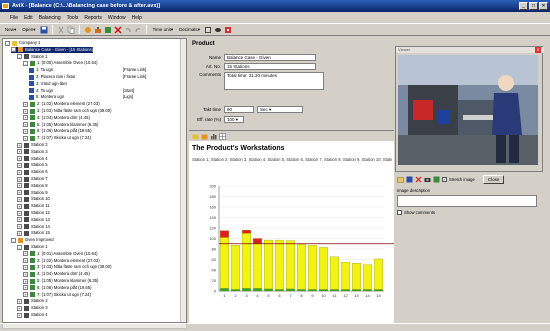 The image size is (550, 331). I want to click on viewer-close-text-button: Close, so click(493, 179).